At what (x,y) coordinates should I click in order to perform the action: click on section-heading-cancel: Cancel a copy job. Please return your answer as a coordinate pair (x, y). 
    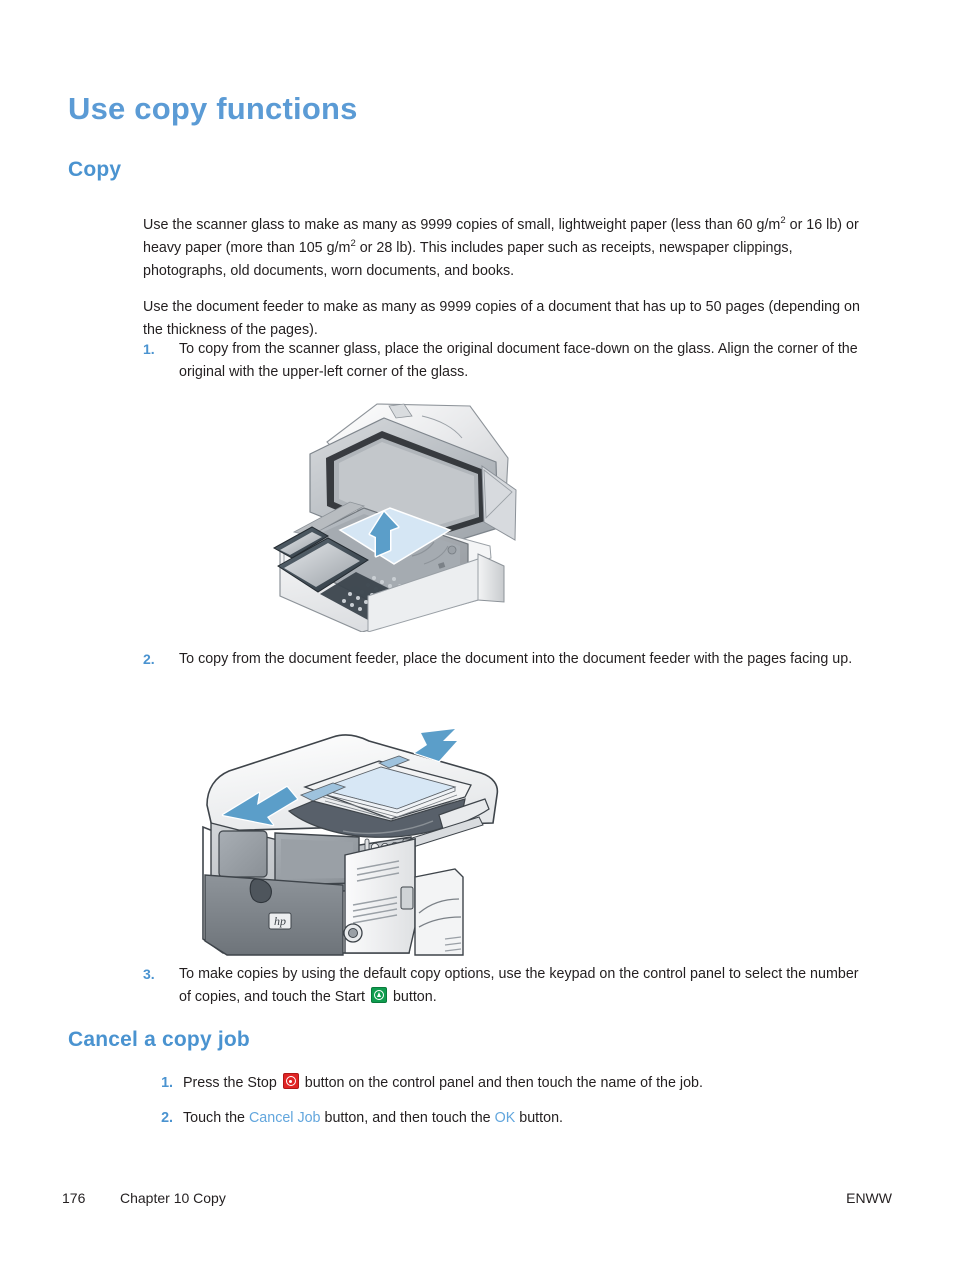
    Looking at the image, I should click on (159, 1039).